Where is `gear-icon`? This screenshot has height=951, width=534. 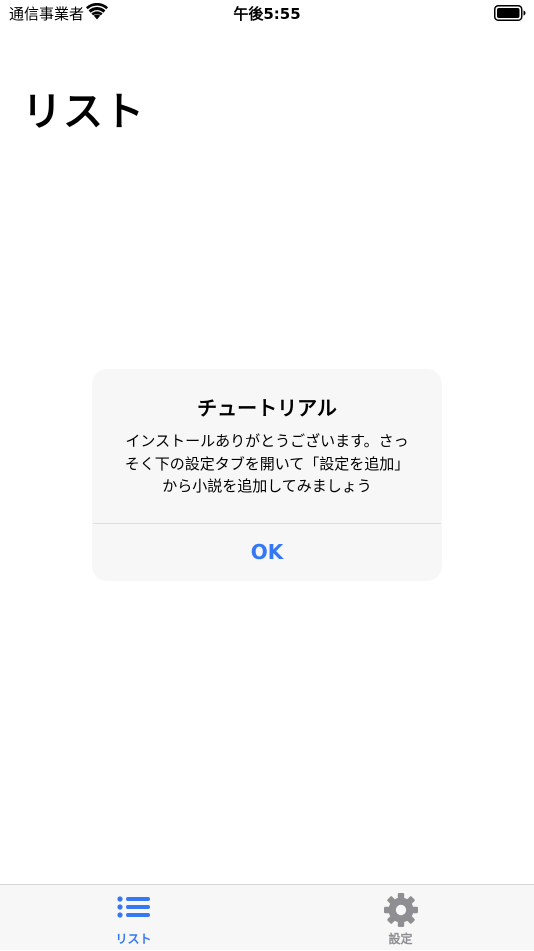
gear-icon is located at coordinates (400, 910).